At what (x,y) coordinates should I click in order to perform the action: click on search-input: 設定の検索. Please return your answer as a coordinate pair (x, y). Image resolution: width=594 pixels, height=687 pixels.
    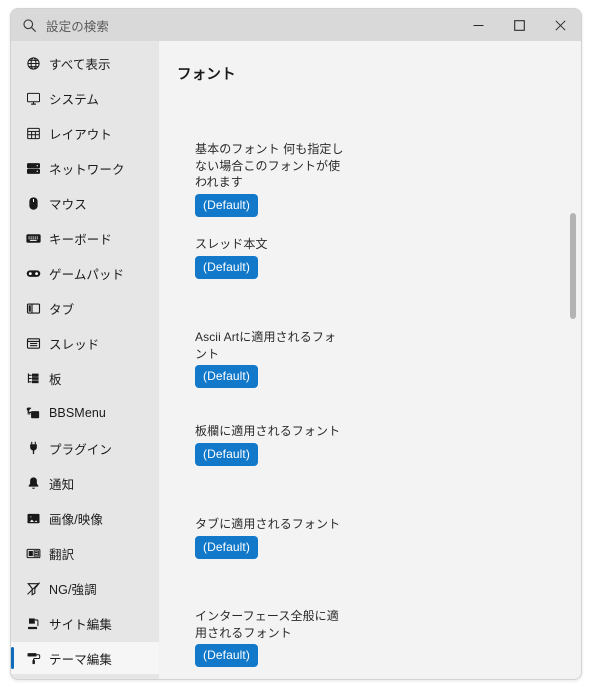
    Looking at the image, I should click on (234, 25).